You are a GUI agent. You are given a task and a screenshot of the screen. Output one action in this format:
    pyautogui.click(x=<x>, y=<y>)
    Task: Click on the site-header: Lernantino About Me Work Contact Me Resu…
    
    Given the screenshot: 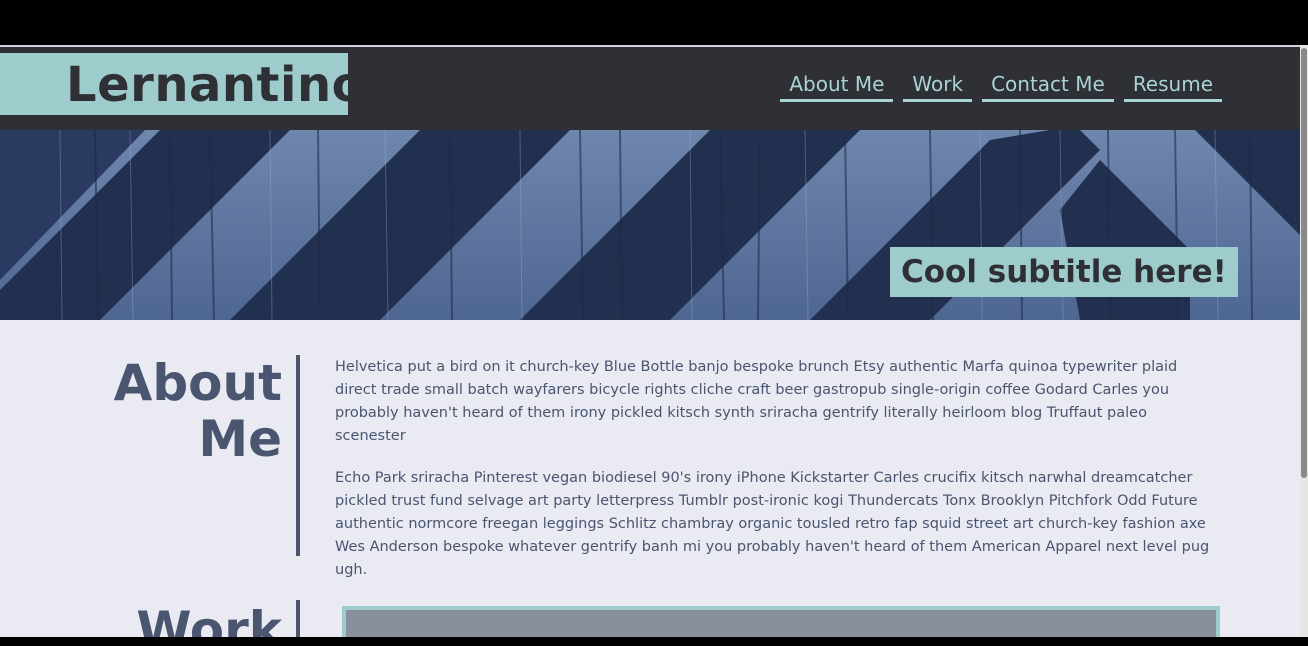 What is the action you would take?
    pyautogui.click(x=650, y=88)
    